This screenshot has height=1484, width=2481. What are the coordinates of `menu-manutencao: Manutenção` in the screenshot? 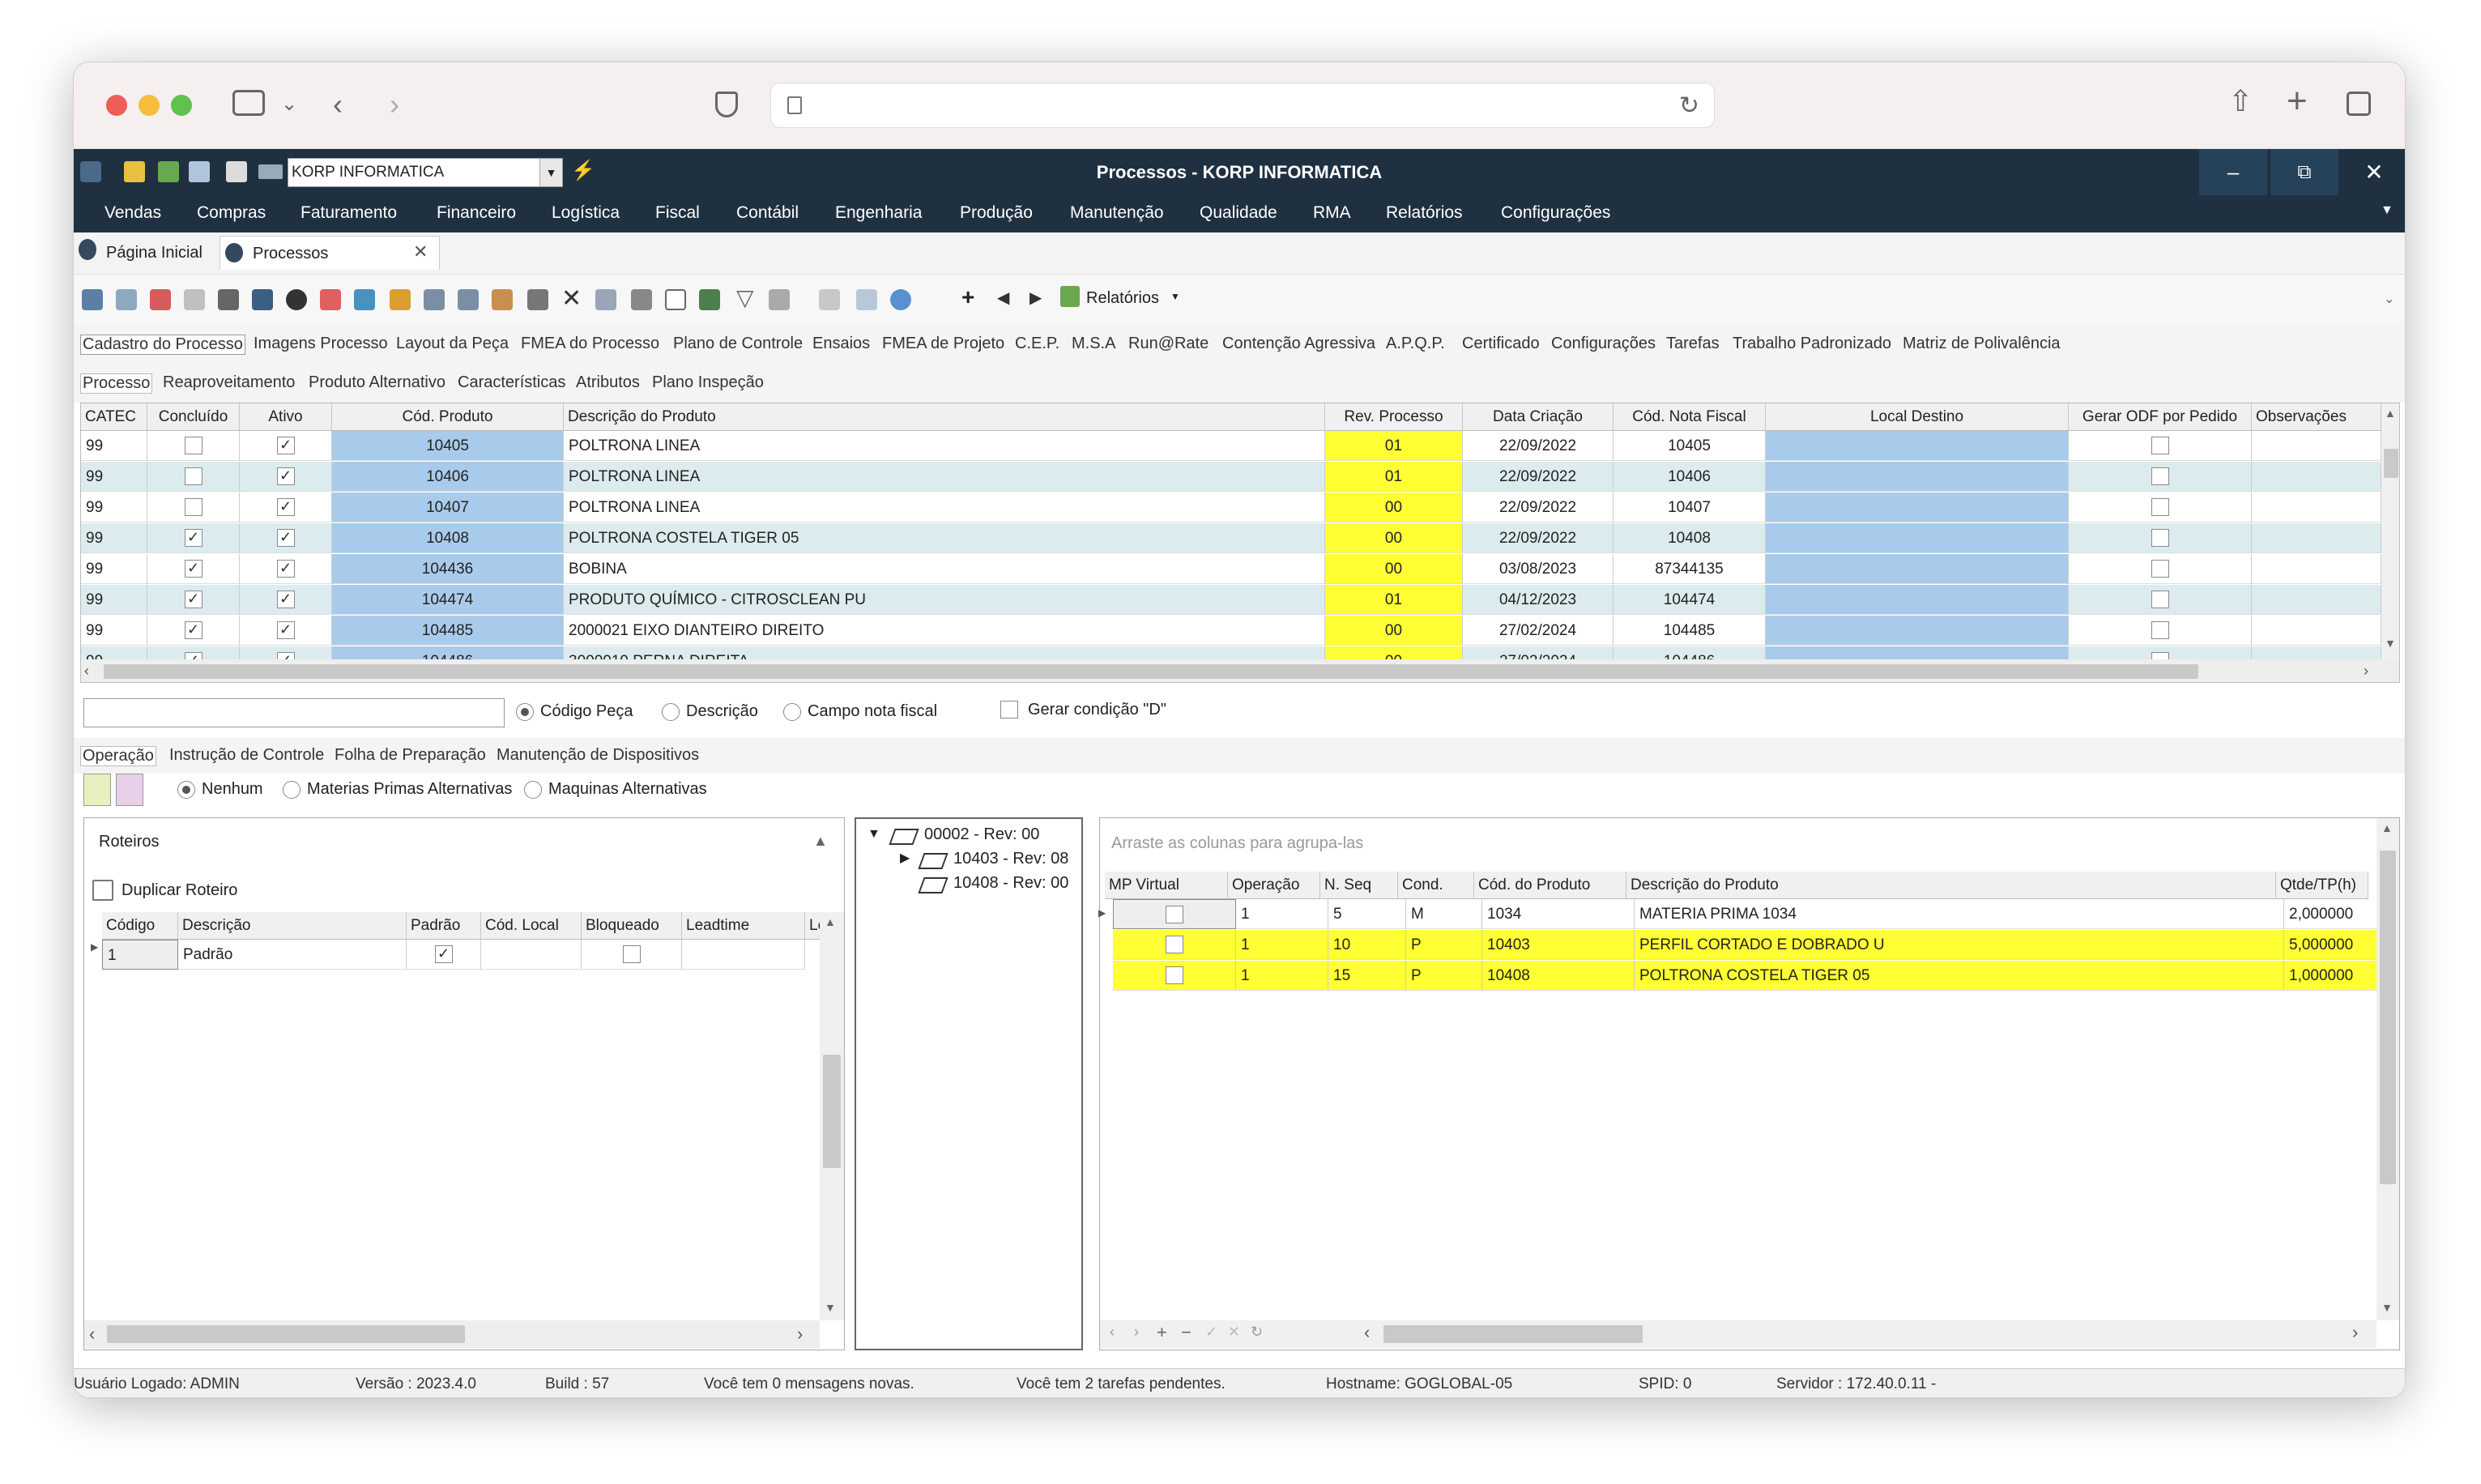 It's located at (1117, 213).